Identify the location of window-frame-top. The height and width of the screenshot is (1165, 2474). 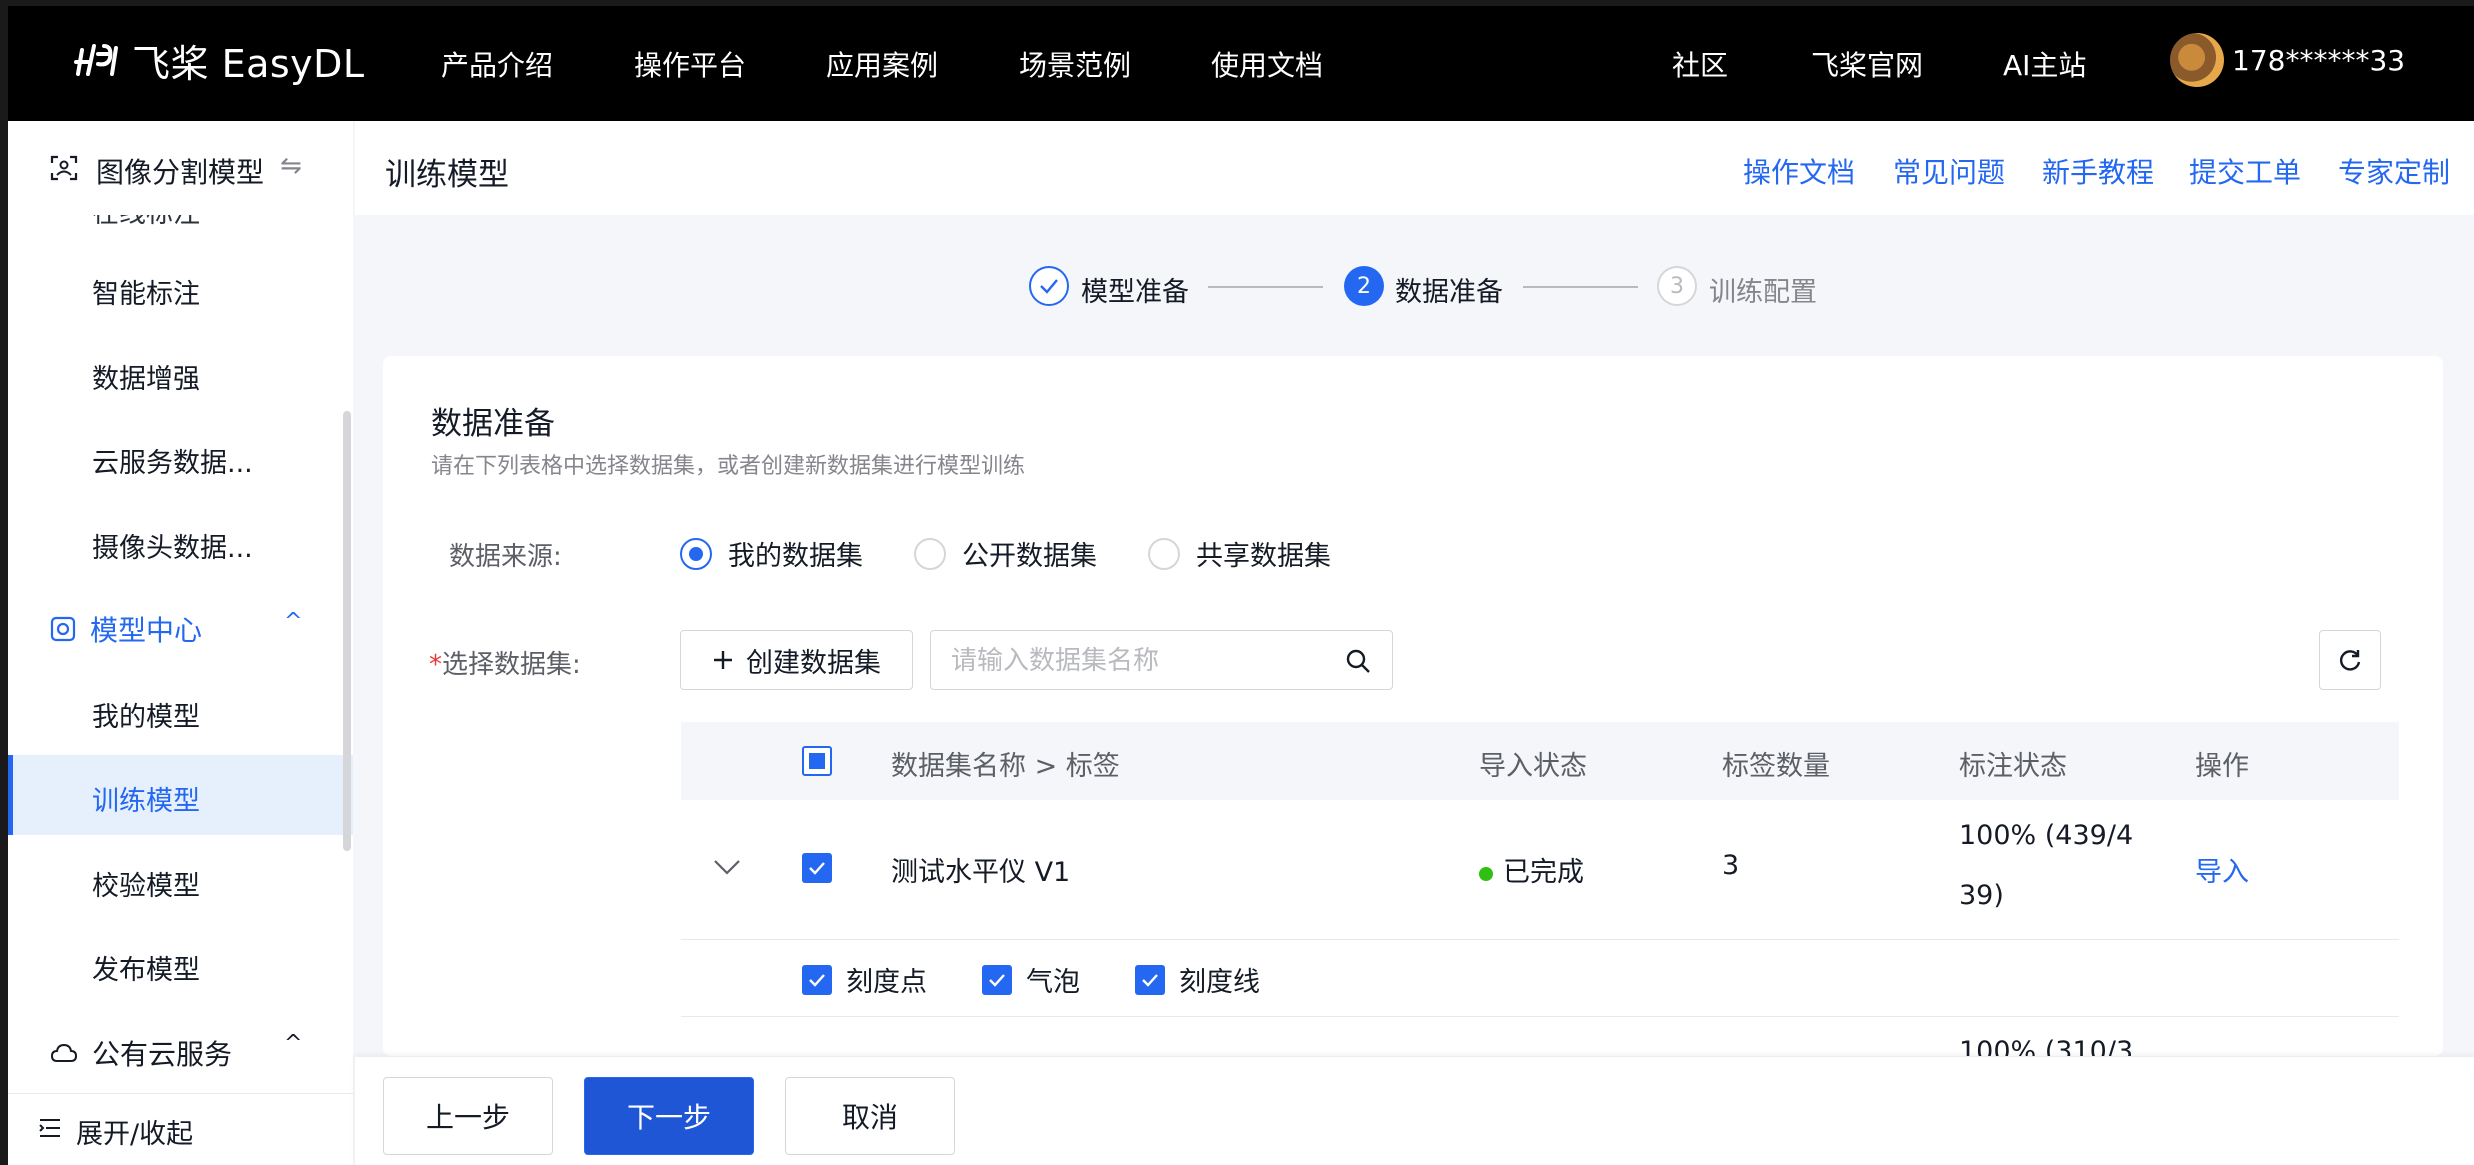
(1237, 3).